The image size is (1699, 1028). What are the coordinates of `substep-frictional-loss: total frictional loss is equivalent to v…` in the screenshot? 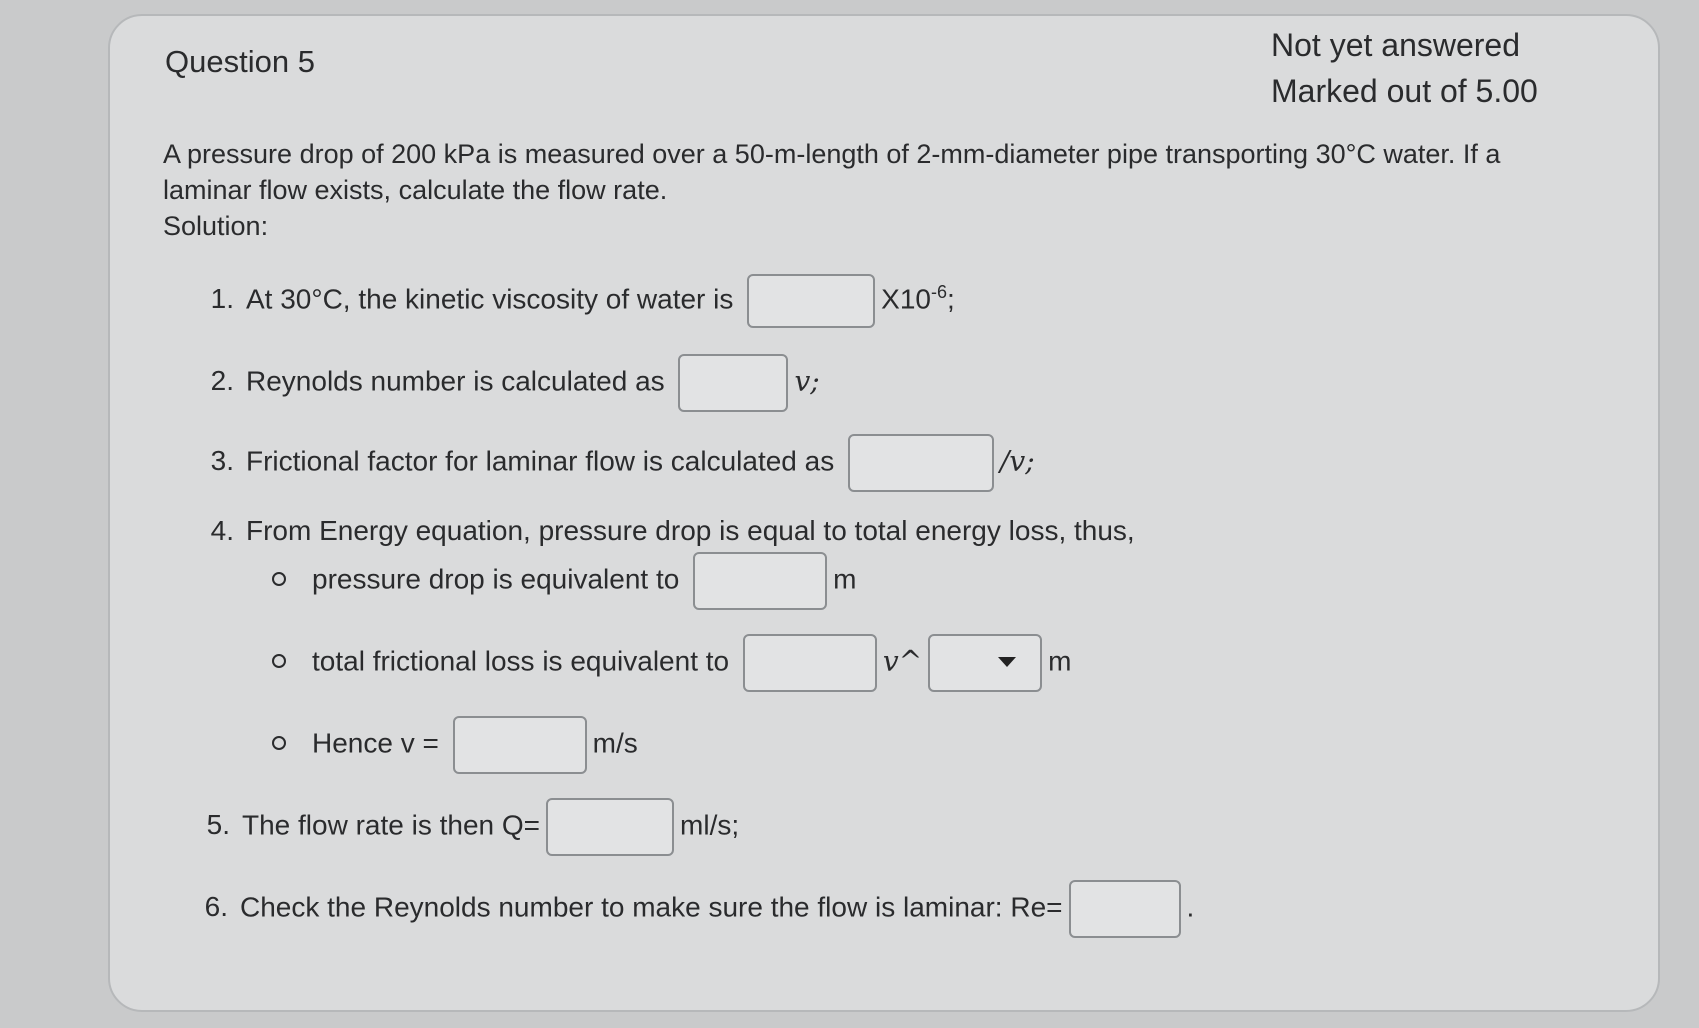 It's located at (672, 663).